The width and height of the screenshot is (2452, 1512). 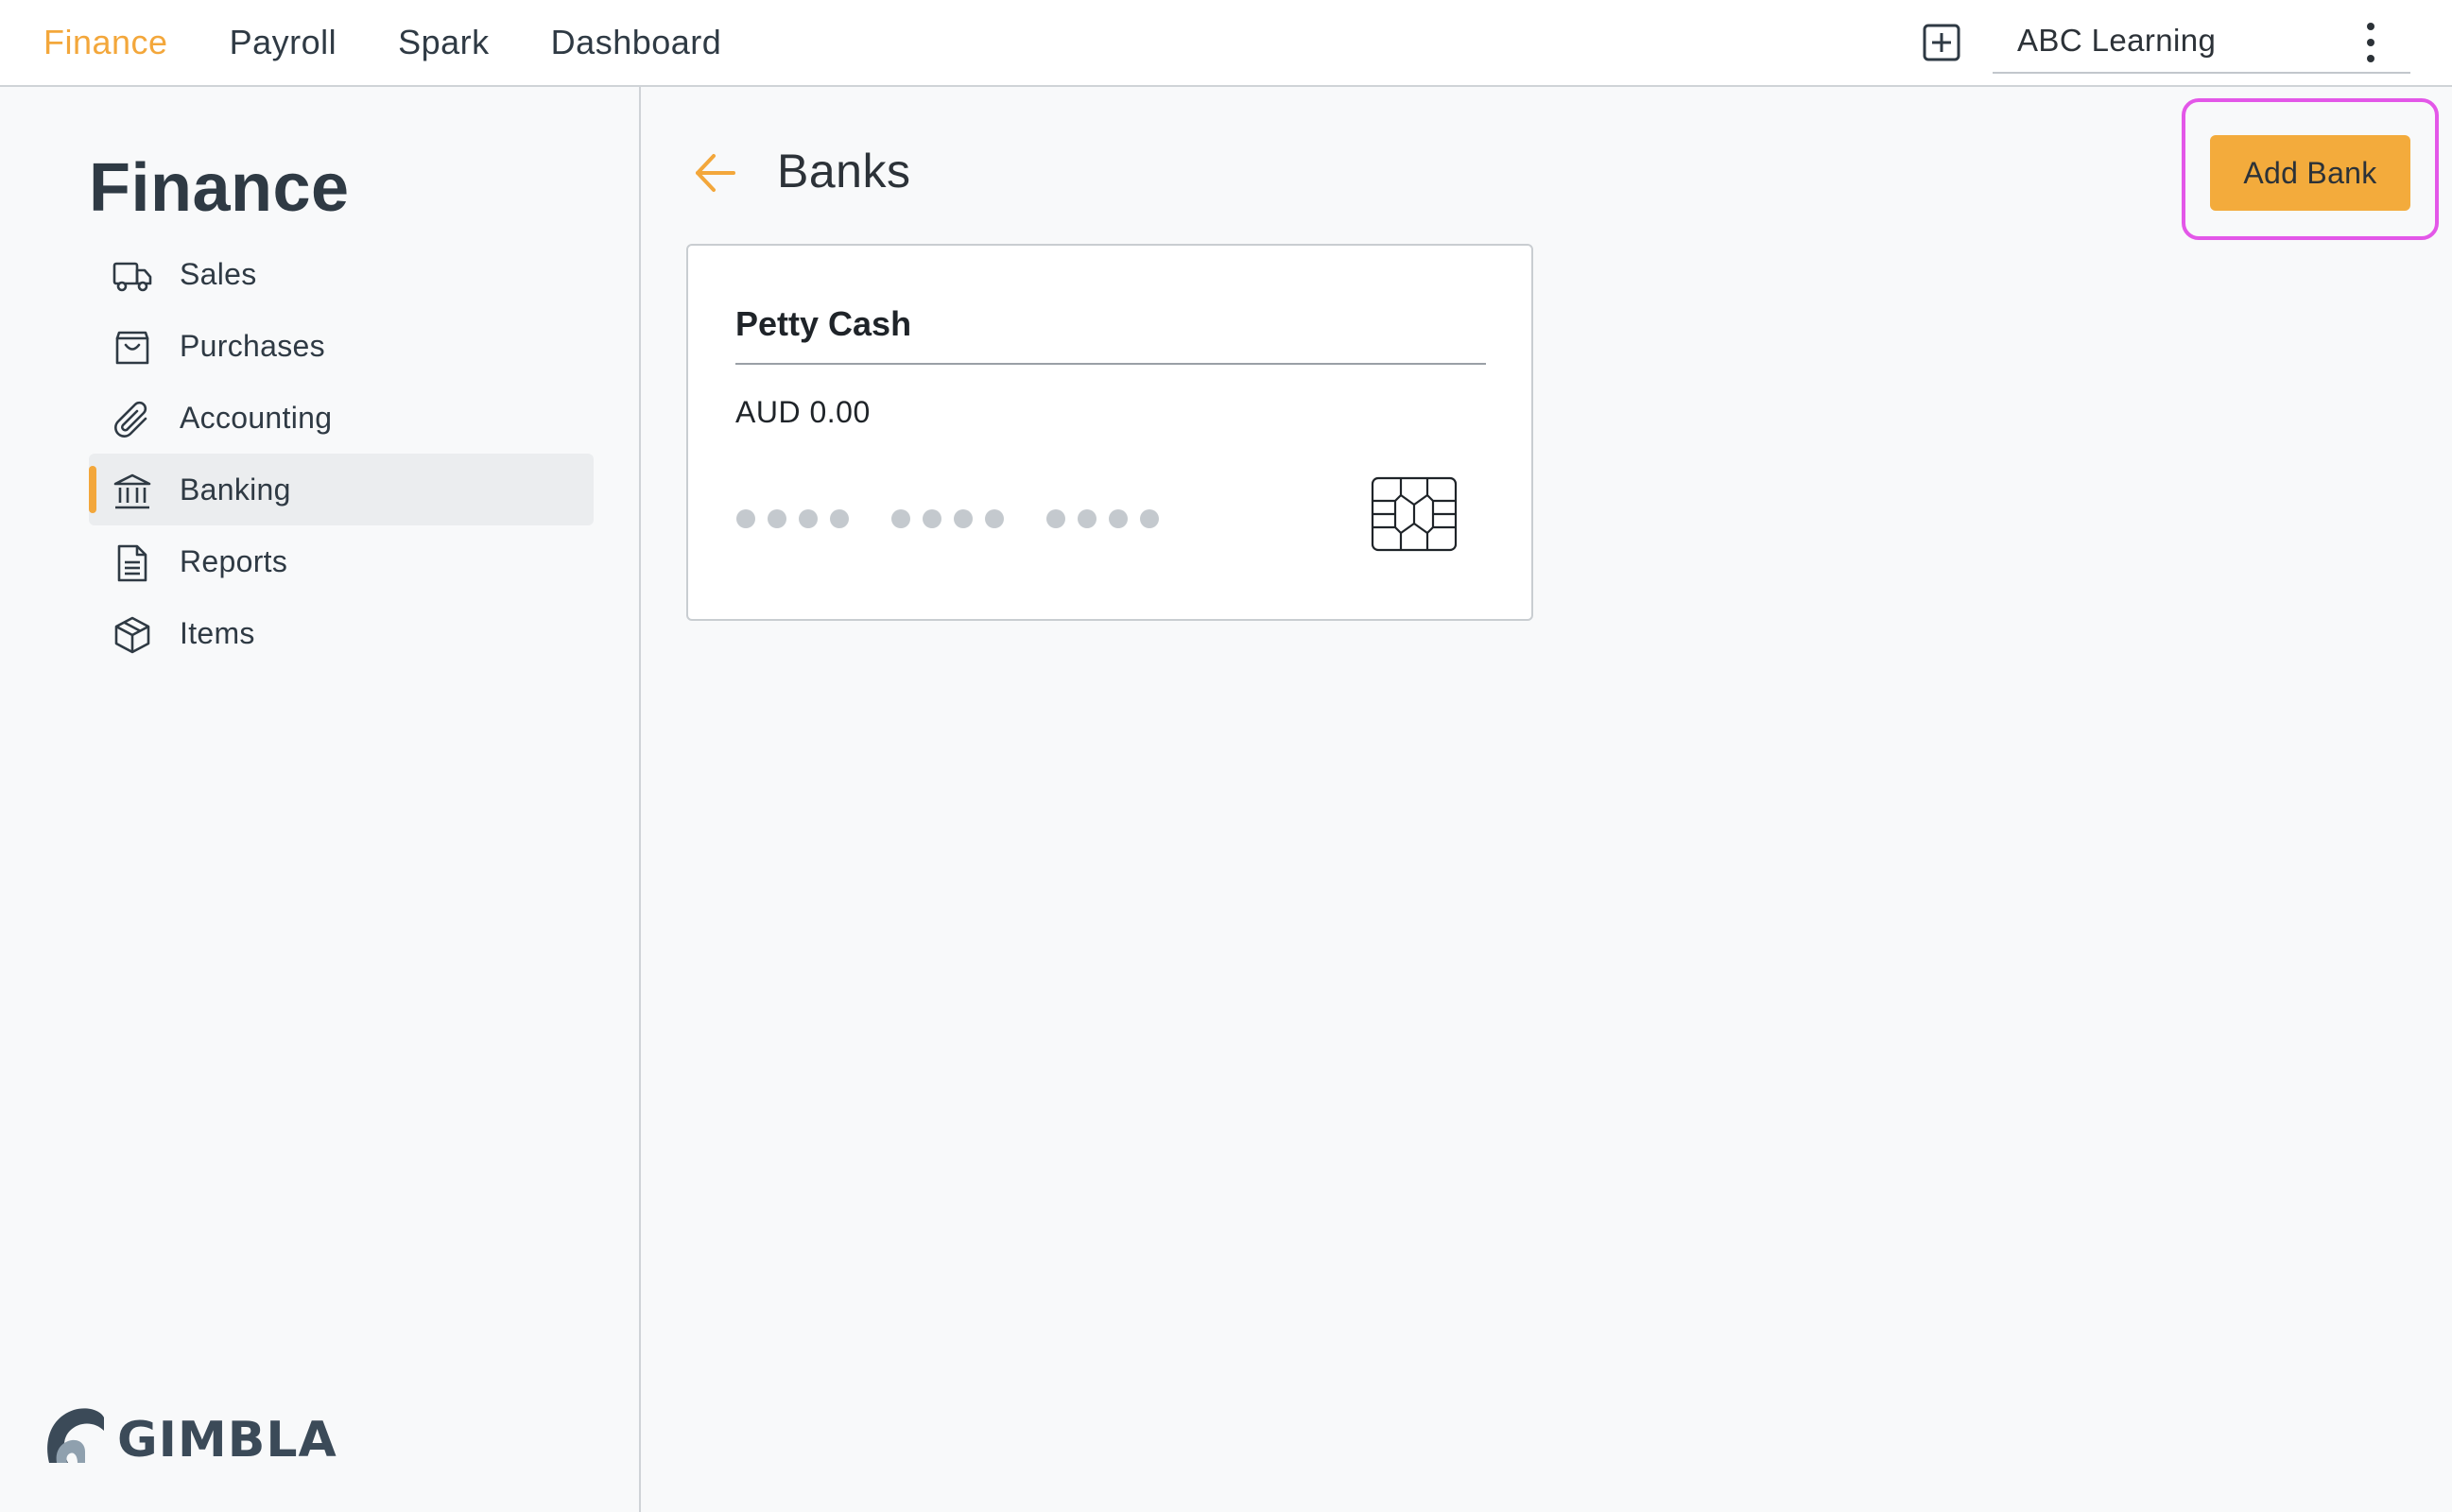 I want to click on top-nav: Finance Payroll Spark Dashboard, so click(x=413, y=42).